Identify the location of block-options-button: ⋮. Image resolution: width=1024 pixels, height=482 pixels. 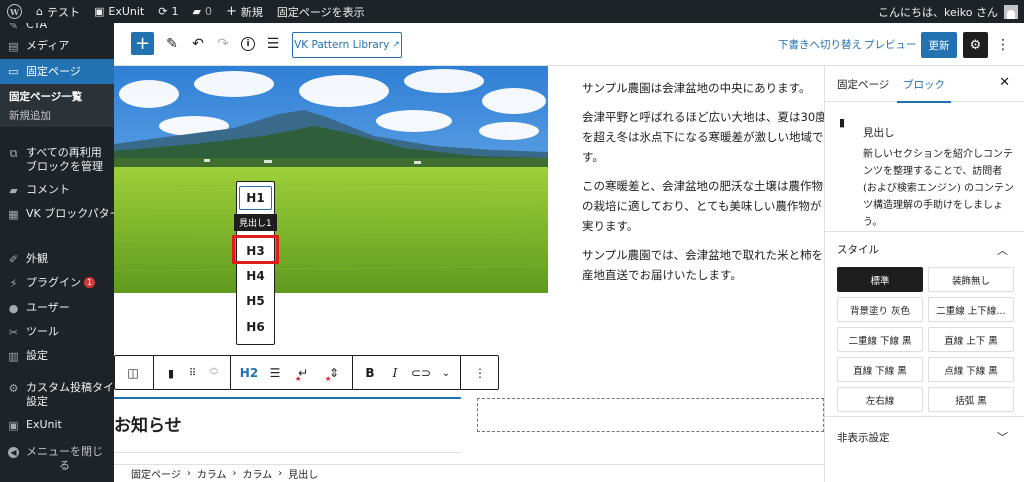
(480, 373).